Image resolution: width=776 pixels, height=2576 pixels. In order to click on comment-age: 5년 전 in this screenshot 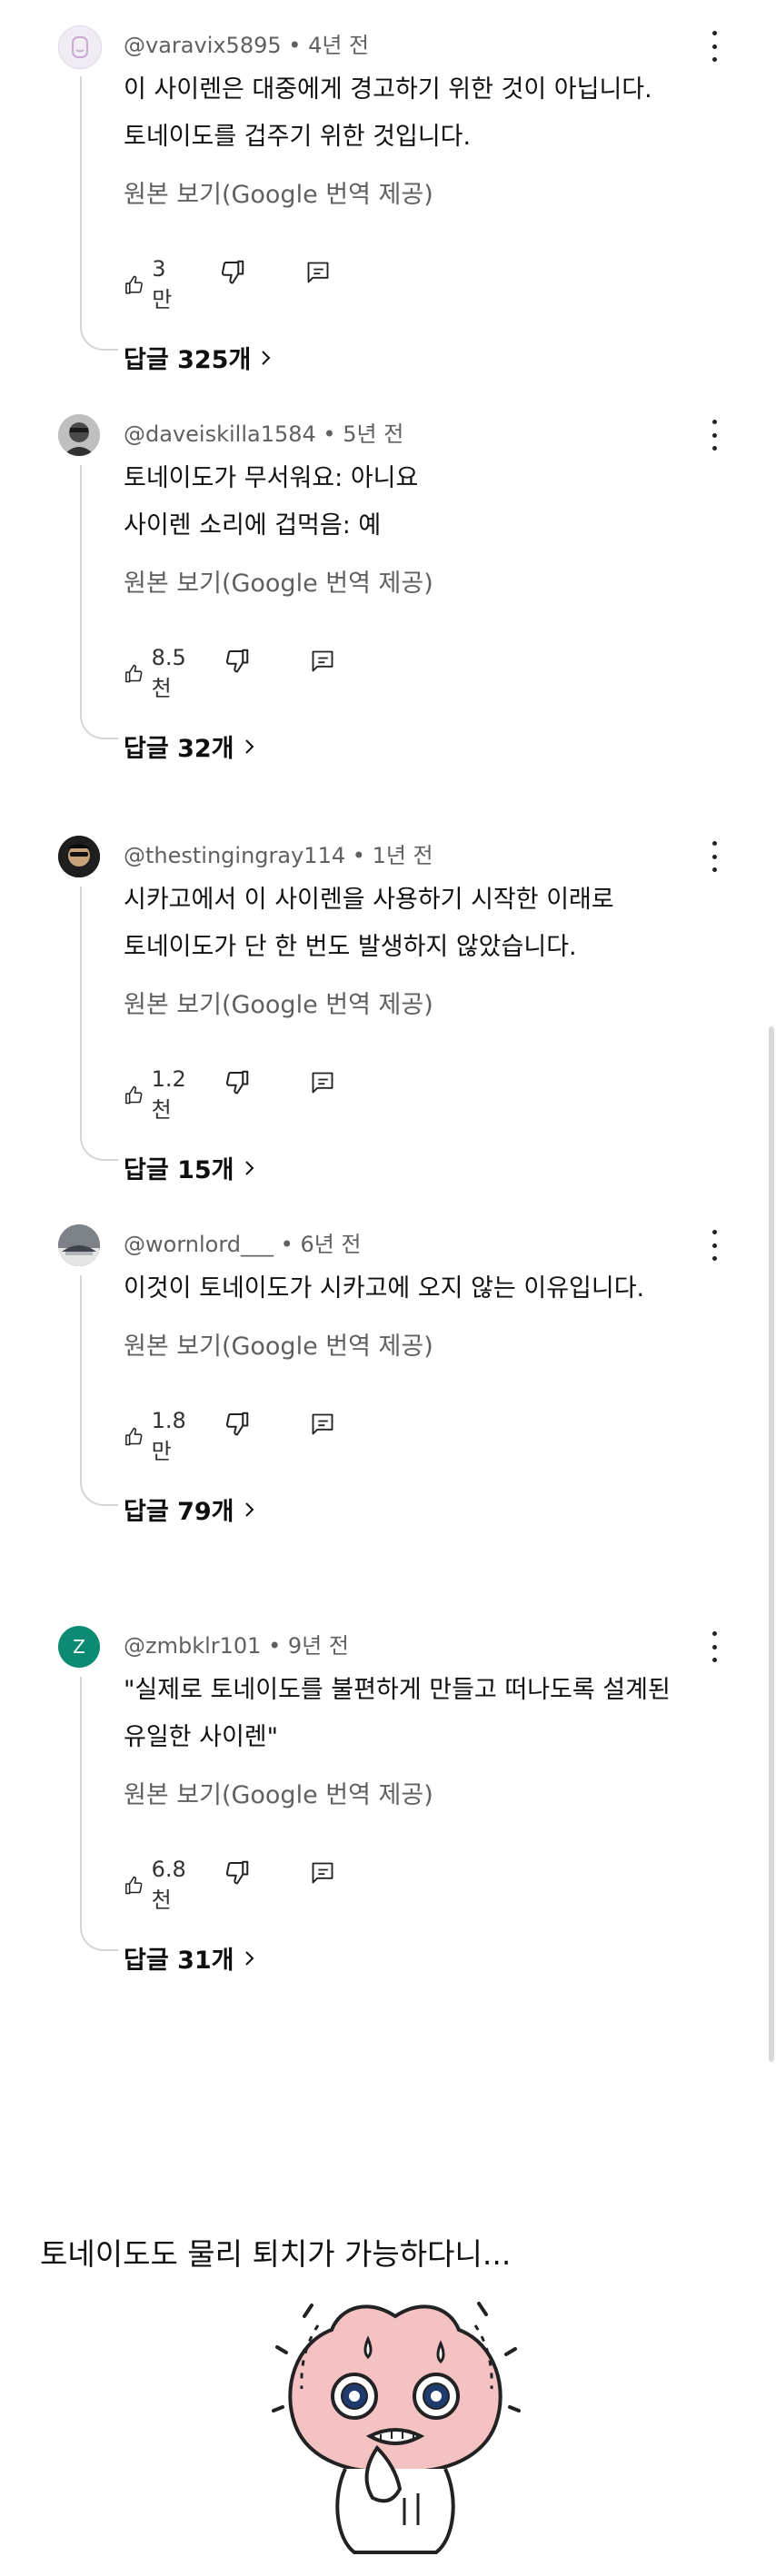, I will do `click(374, 434)`.